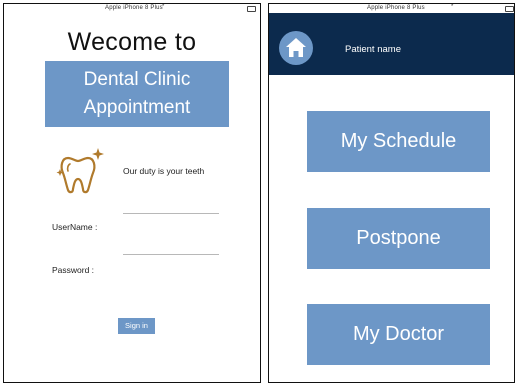  Describe the element at coordinates (137, 94) in the screenshot. I see `clinic-banner: Dental Clinic Appointment` at that location.